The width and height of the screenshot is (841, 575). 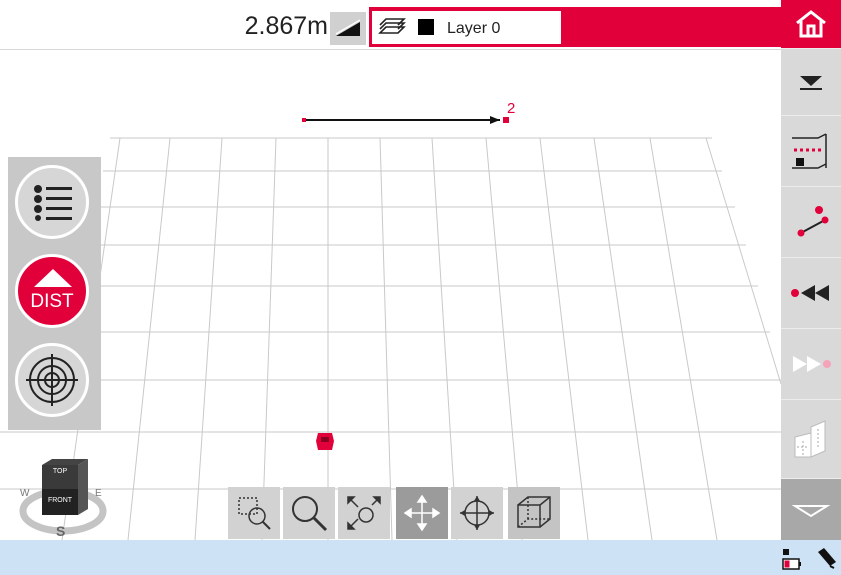 I want to click on wall-measure-icon, so click(x=809, y=151).